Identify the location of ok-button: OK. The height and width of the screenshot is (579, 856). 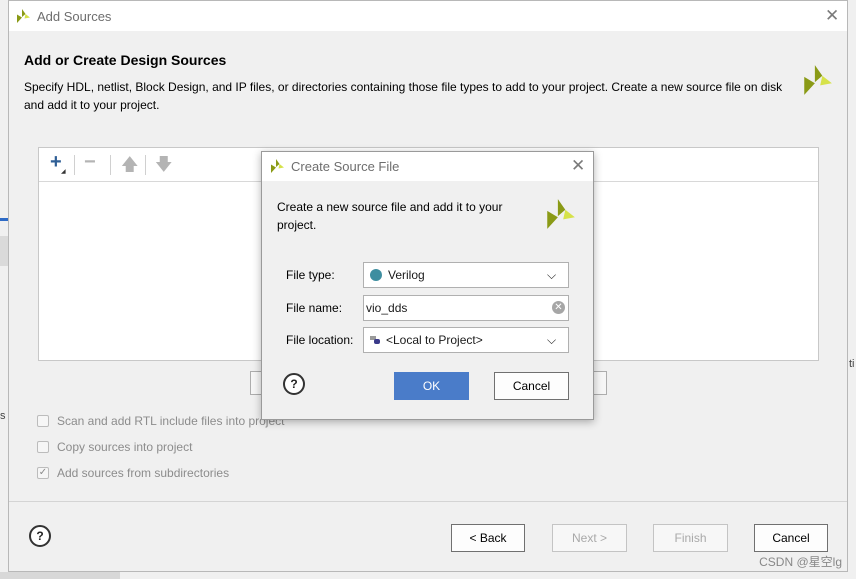
(431, 386).